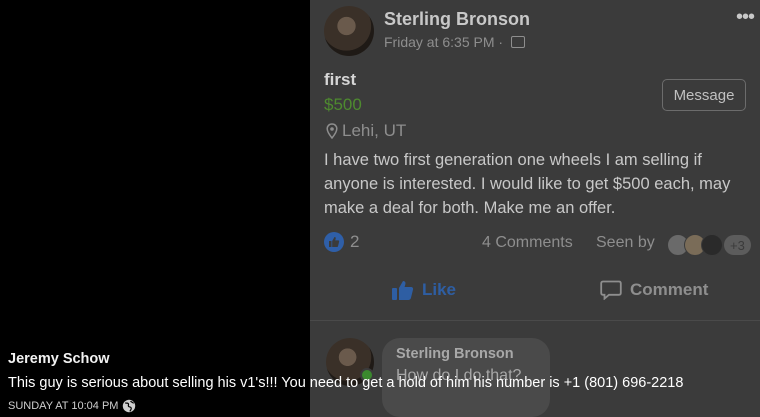  What do you see at coordinates (737, 245) in the screenshot?
I see `seen-by-more-badge: +3` at bounding box center [737, 245].